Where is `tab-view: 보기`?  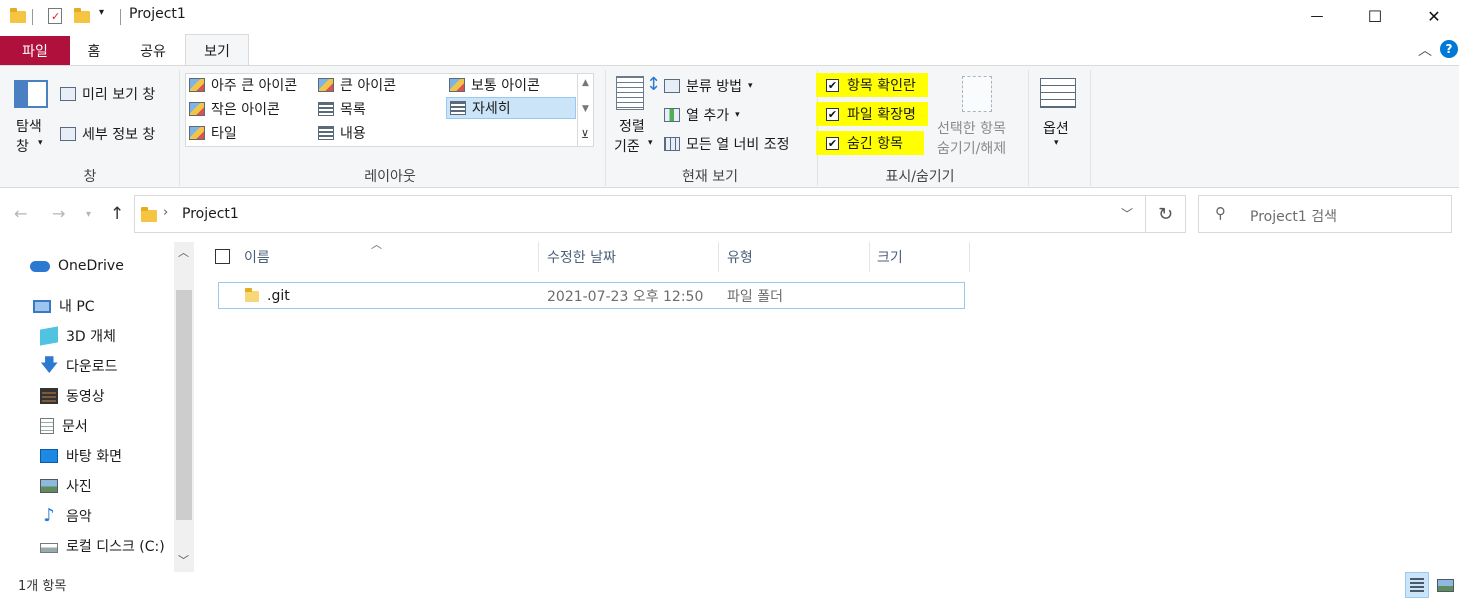
tab-view: 보기 is located at coordinates (217, 50).